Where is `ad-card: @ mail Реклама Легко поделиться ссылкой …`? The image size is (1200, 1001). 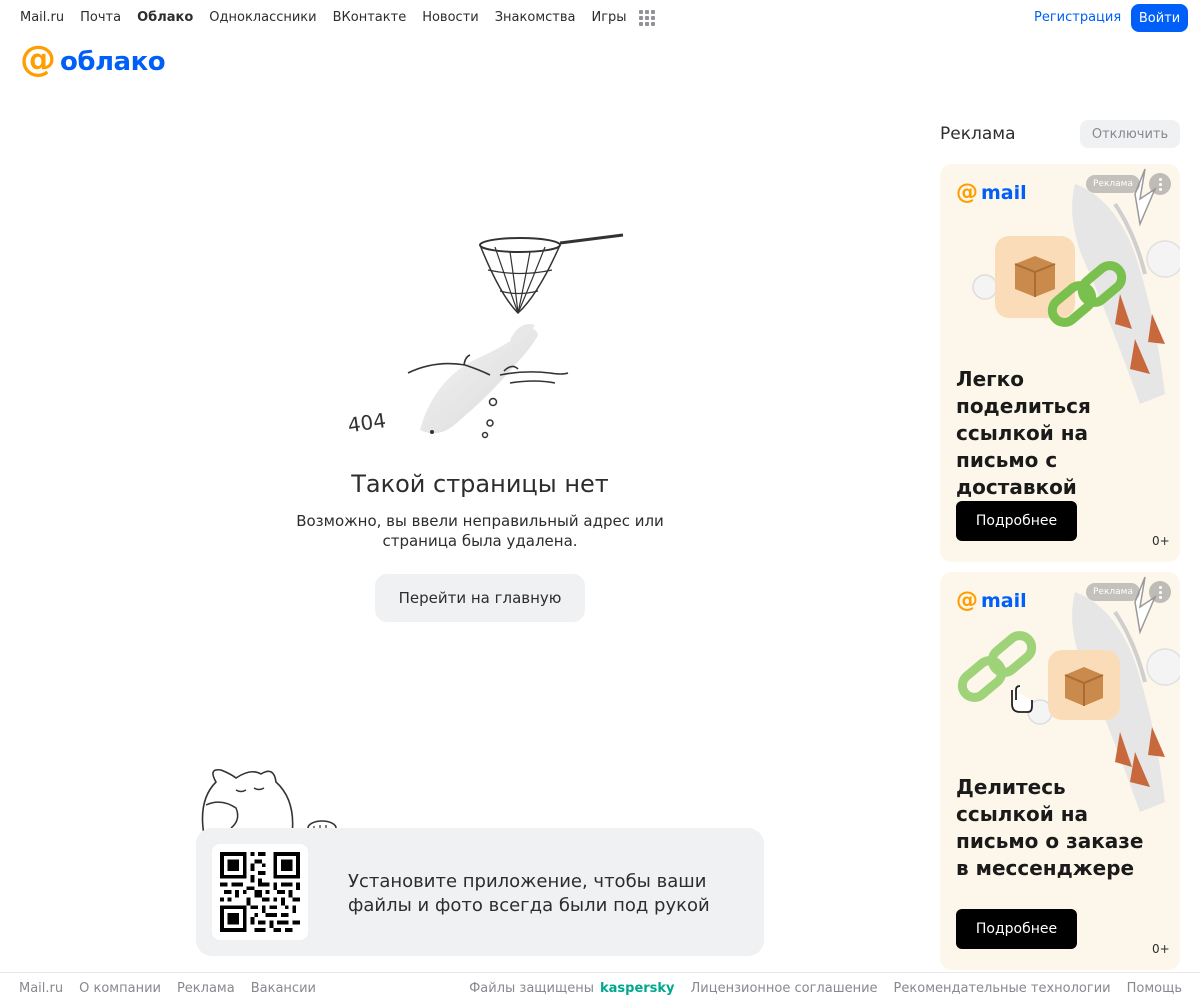 ad-card: @ mail Реклама Легко поделиться ссылкой … is located at coordinates (1060, 363).